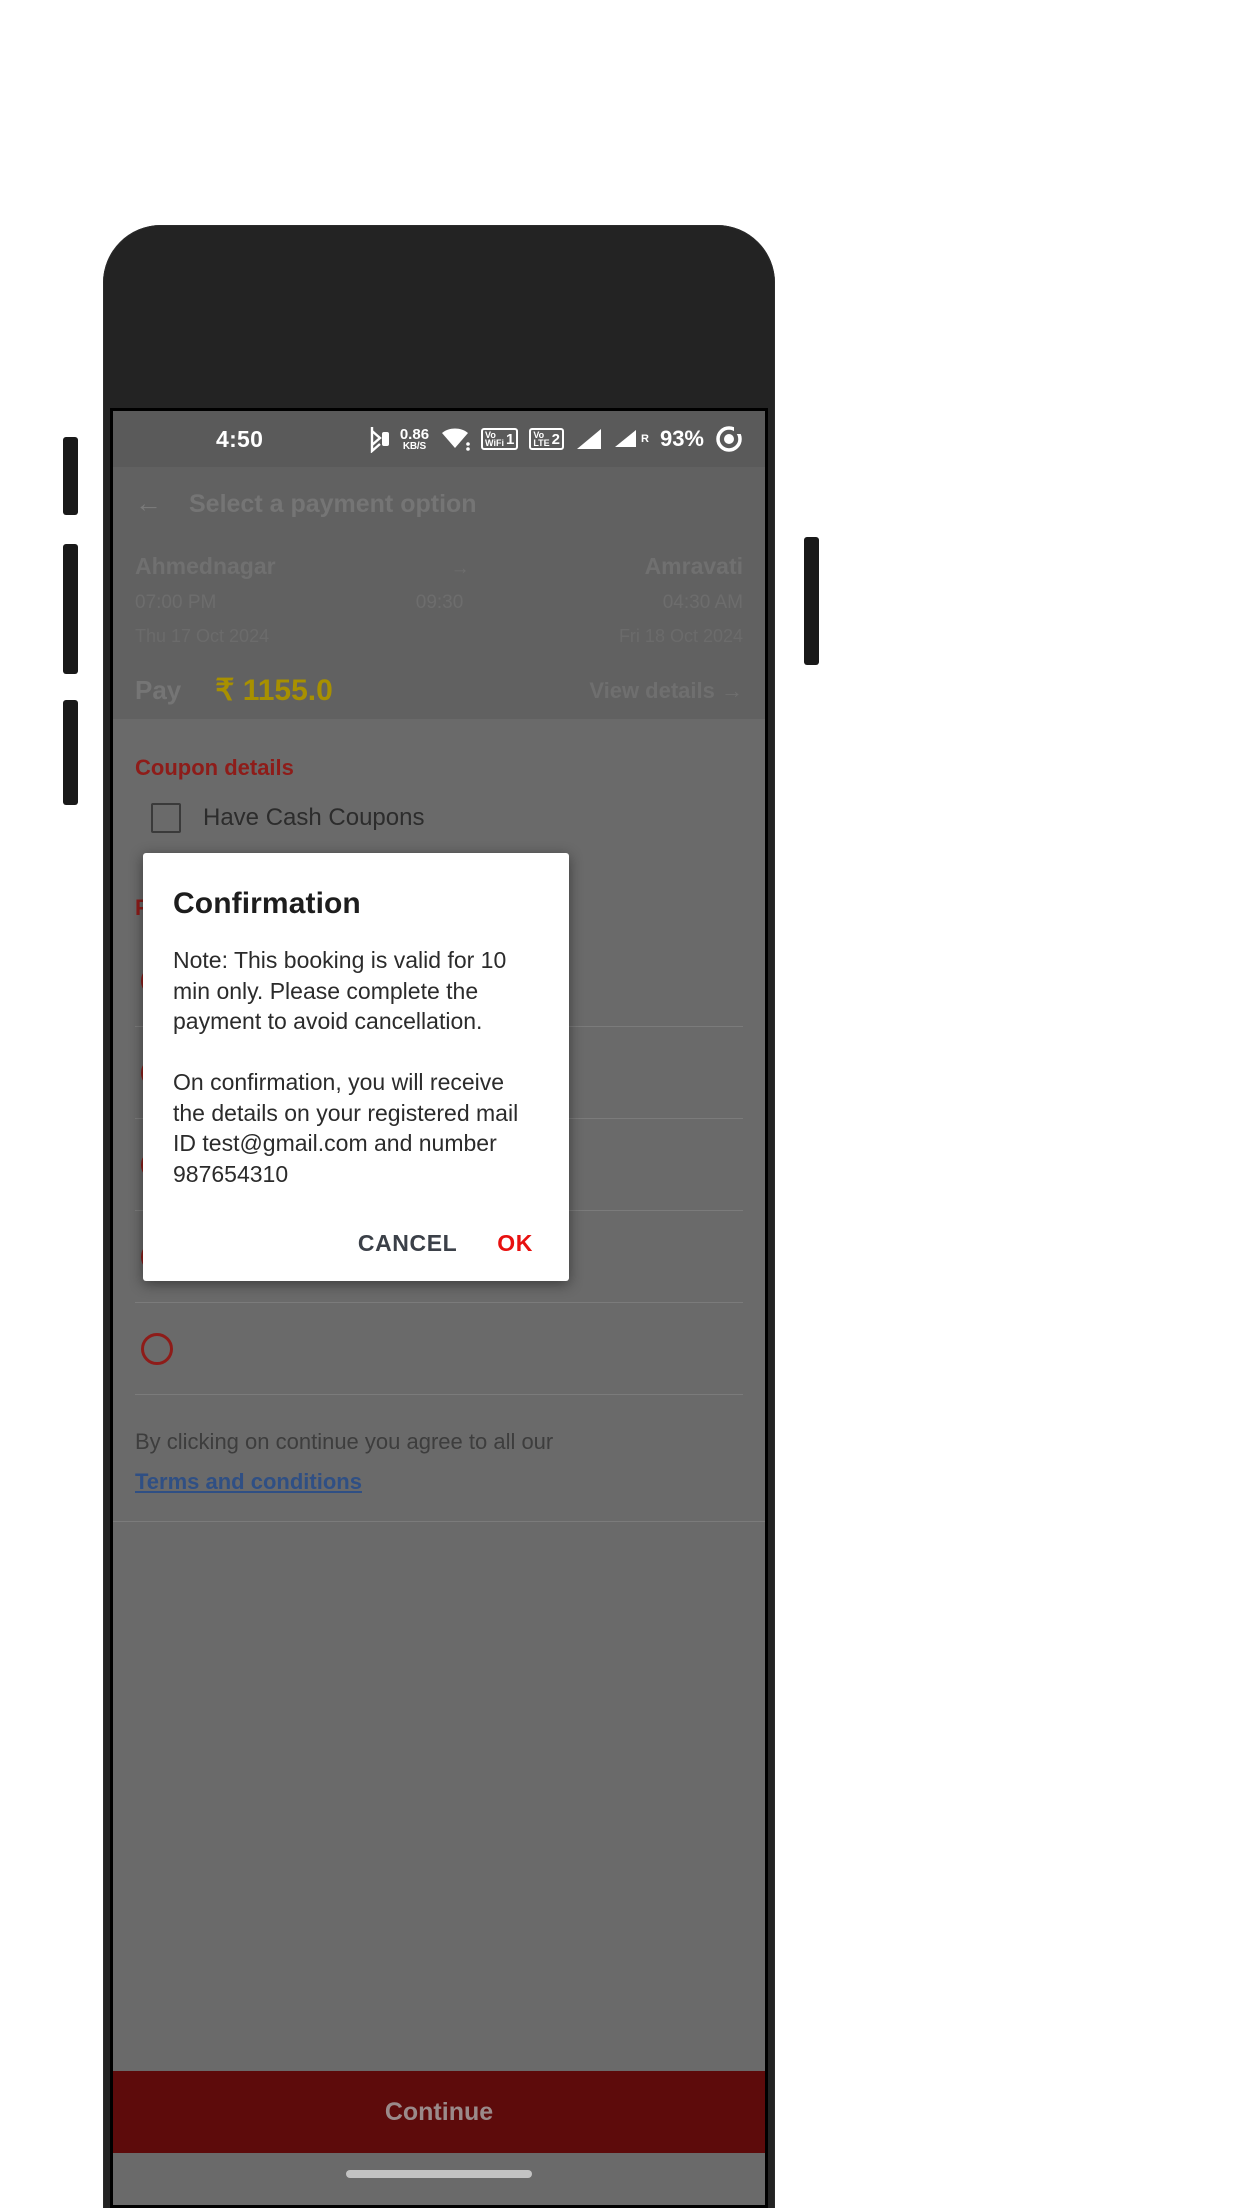 The height and width of the screenshot is (2208, 1242). Describe the element at coordinates (455, 439) in the screenshot. I see `wifi-icon` at that location.